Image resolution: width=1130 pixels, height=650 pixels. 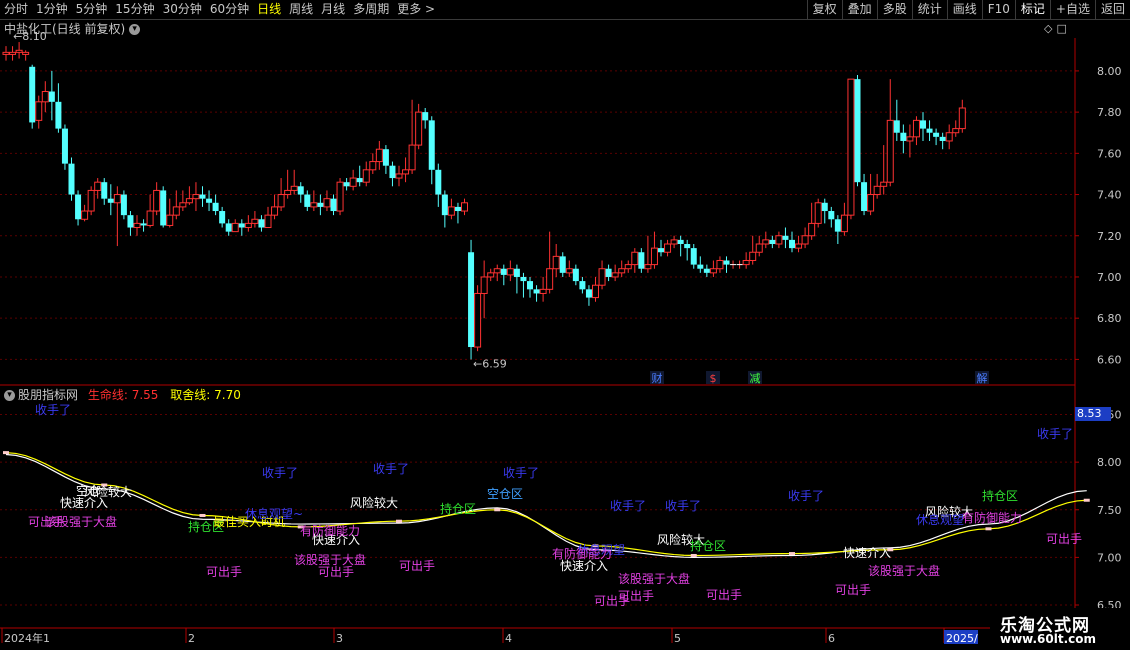 I want to click on time-label: 5, so click(x=677, y=638).